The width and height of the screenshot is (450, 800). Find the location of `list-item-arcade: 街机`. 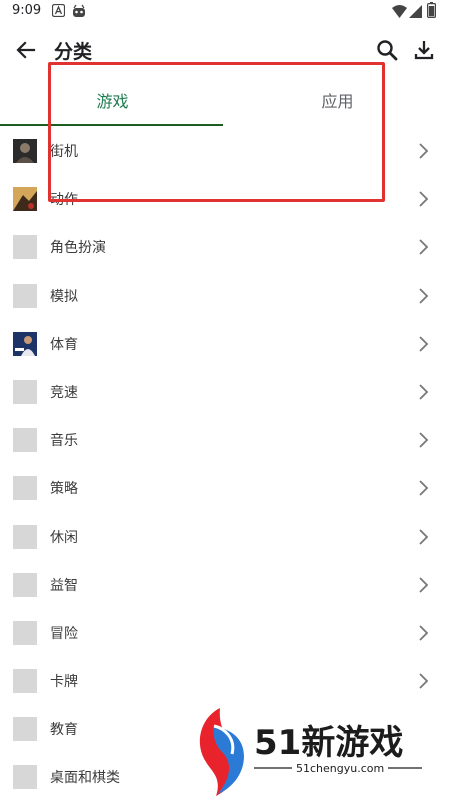

list-item-arcade: 街机 is located at coordinates (225, 151).